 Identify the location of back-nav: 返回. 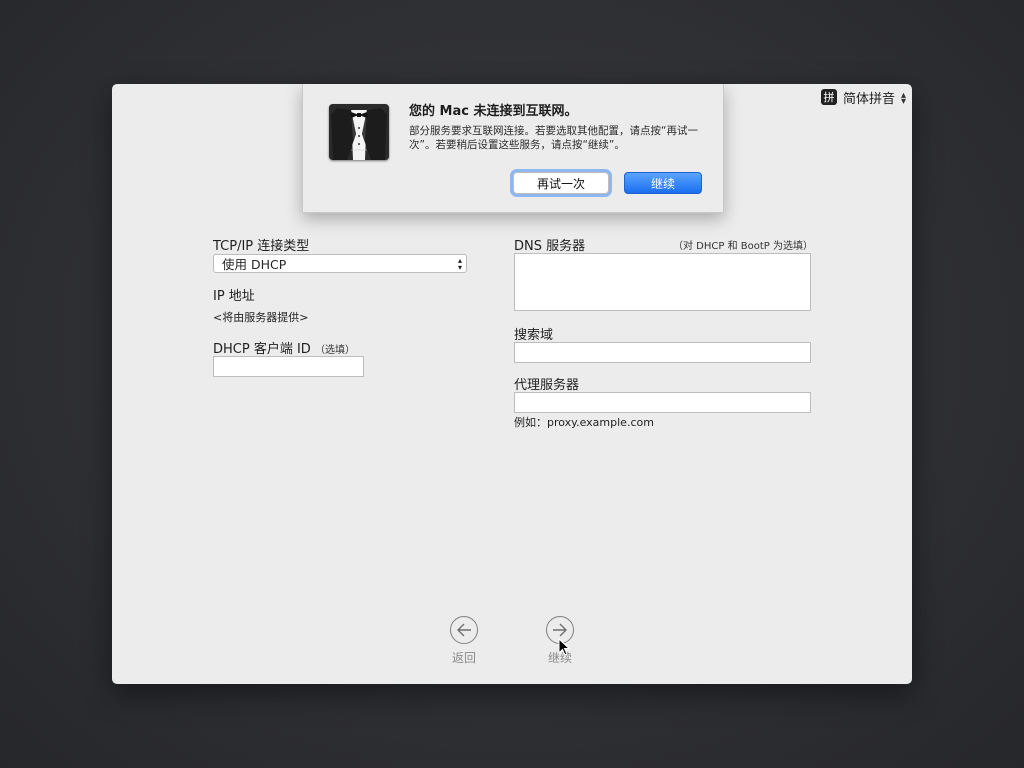
(464, 641).